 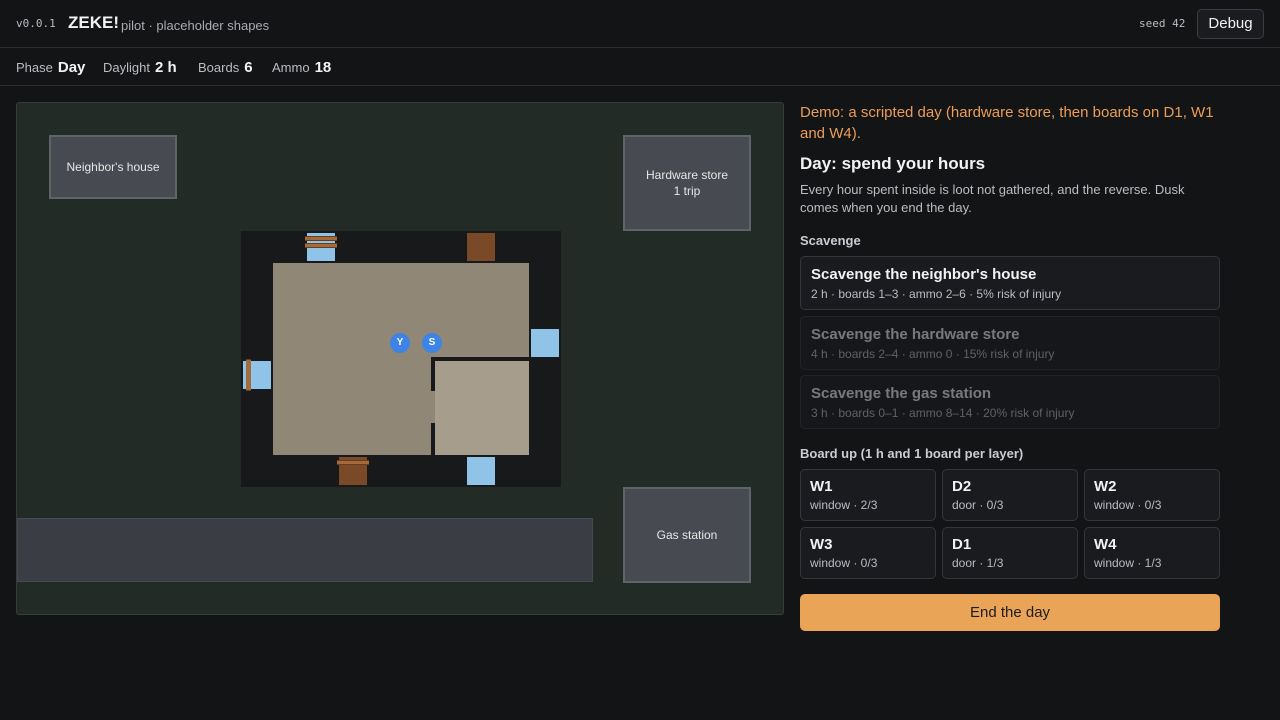 I want to click on scavenge-heading: Scavenge, so click(x=830, y=240).